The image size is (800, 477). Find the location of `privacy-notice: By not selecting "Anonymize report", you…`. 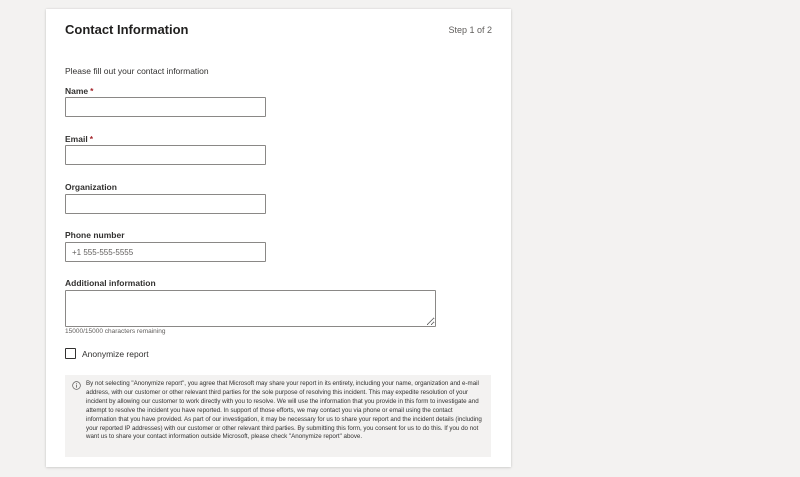

privacy-notice: By not selecting "Anonymize report", you… is located at coordinates (278, 416).